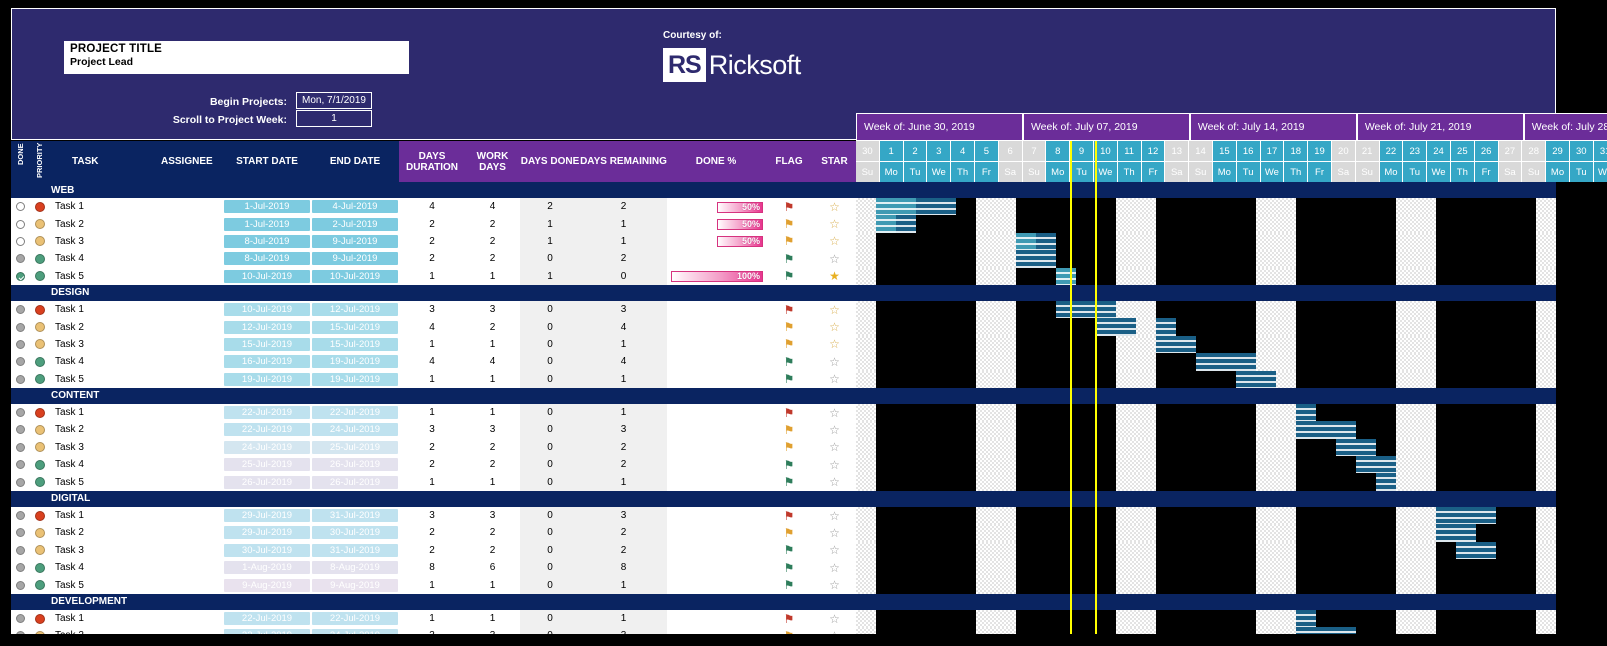  I want to click on table-row: Task 5 19-Jul-2019 19-Jul-2019 1 1 0 1 ⚑ ☆, so click(433, 379).